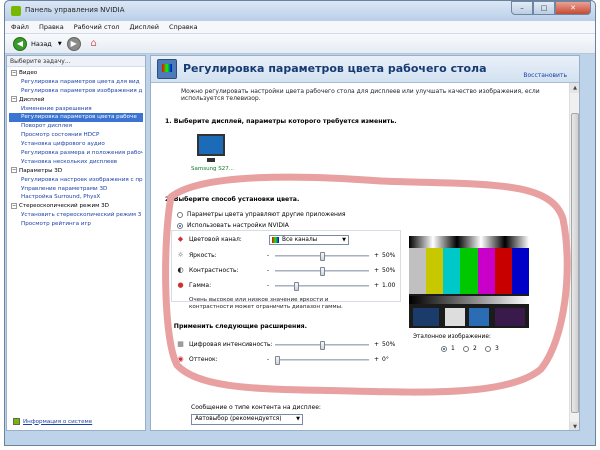 This screenshot has width=600, height=450. I want to click on restore-defaults-link: Восстановить, so click(545, 75).